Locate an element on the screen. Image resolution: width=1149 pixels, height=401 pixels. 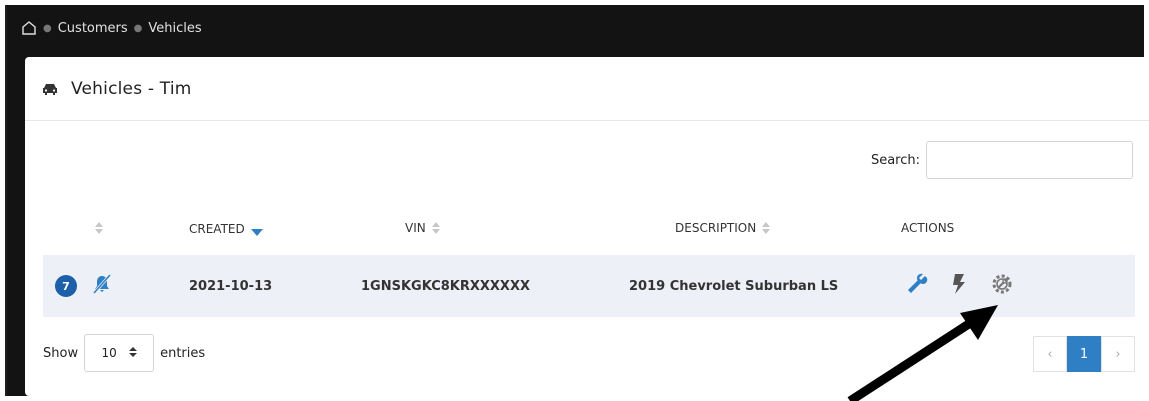
column-label: ACTIONS is located at coordinates (928, 228).